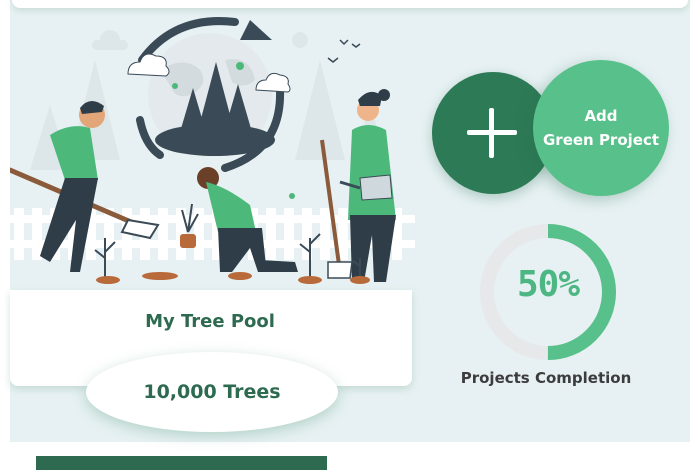  What do you see at coordinates (601, 140) in the screenshot?
I see `add-project-label-line2: Green Project` at bounding box center [601, 140].